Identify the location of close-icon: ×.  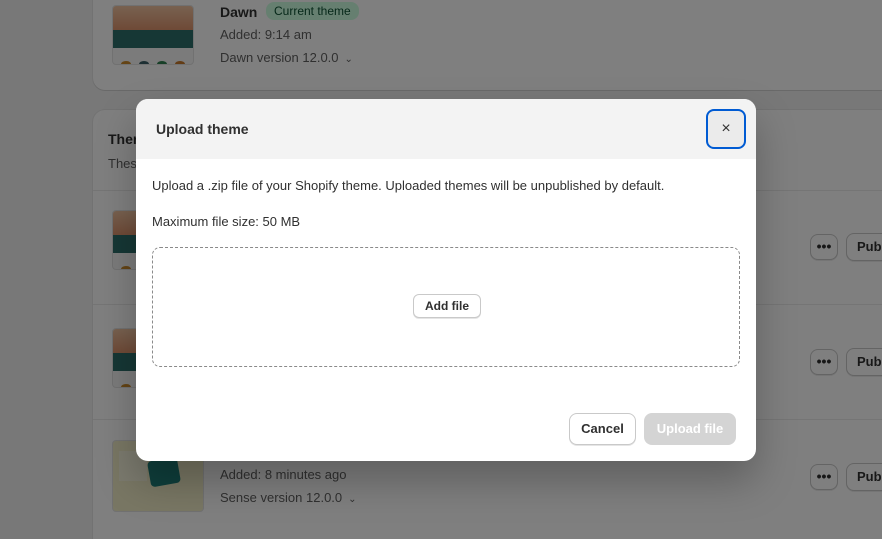
(726, 128).